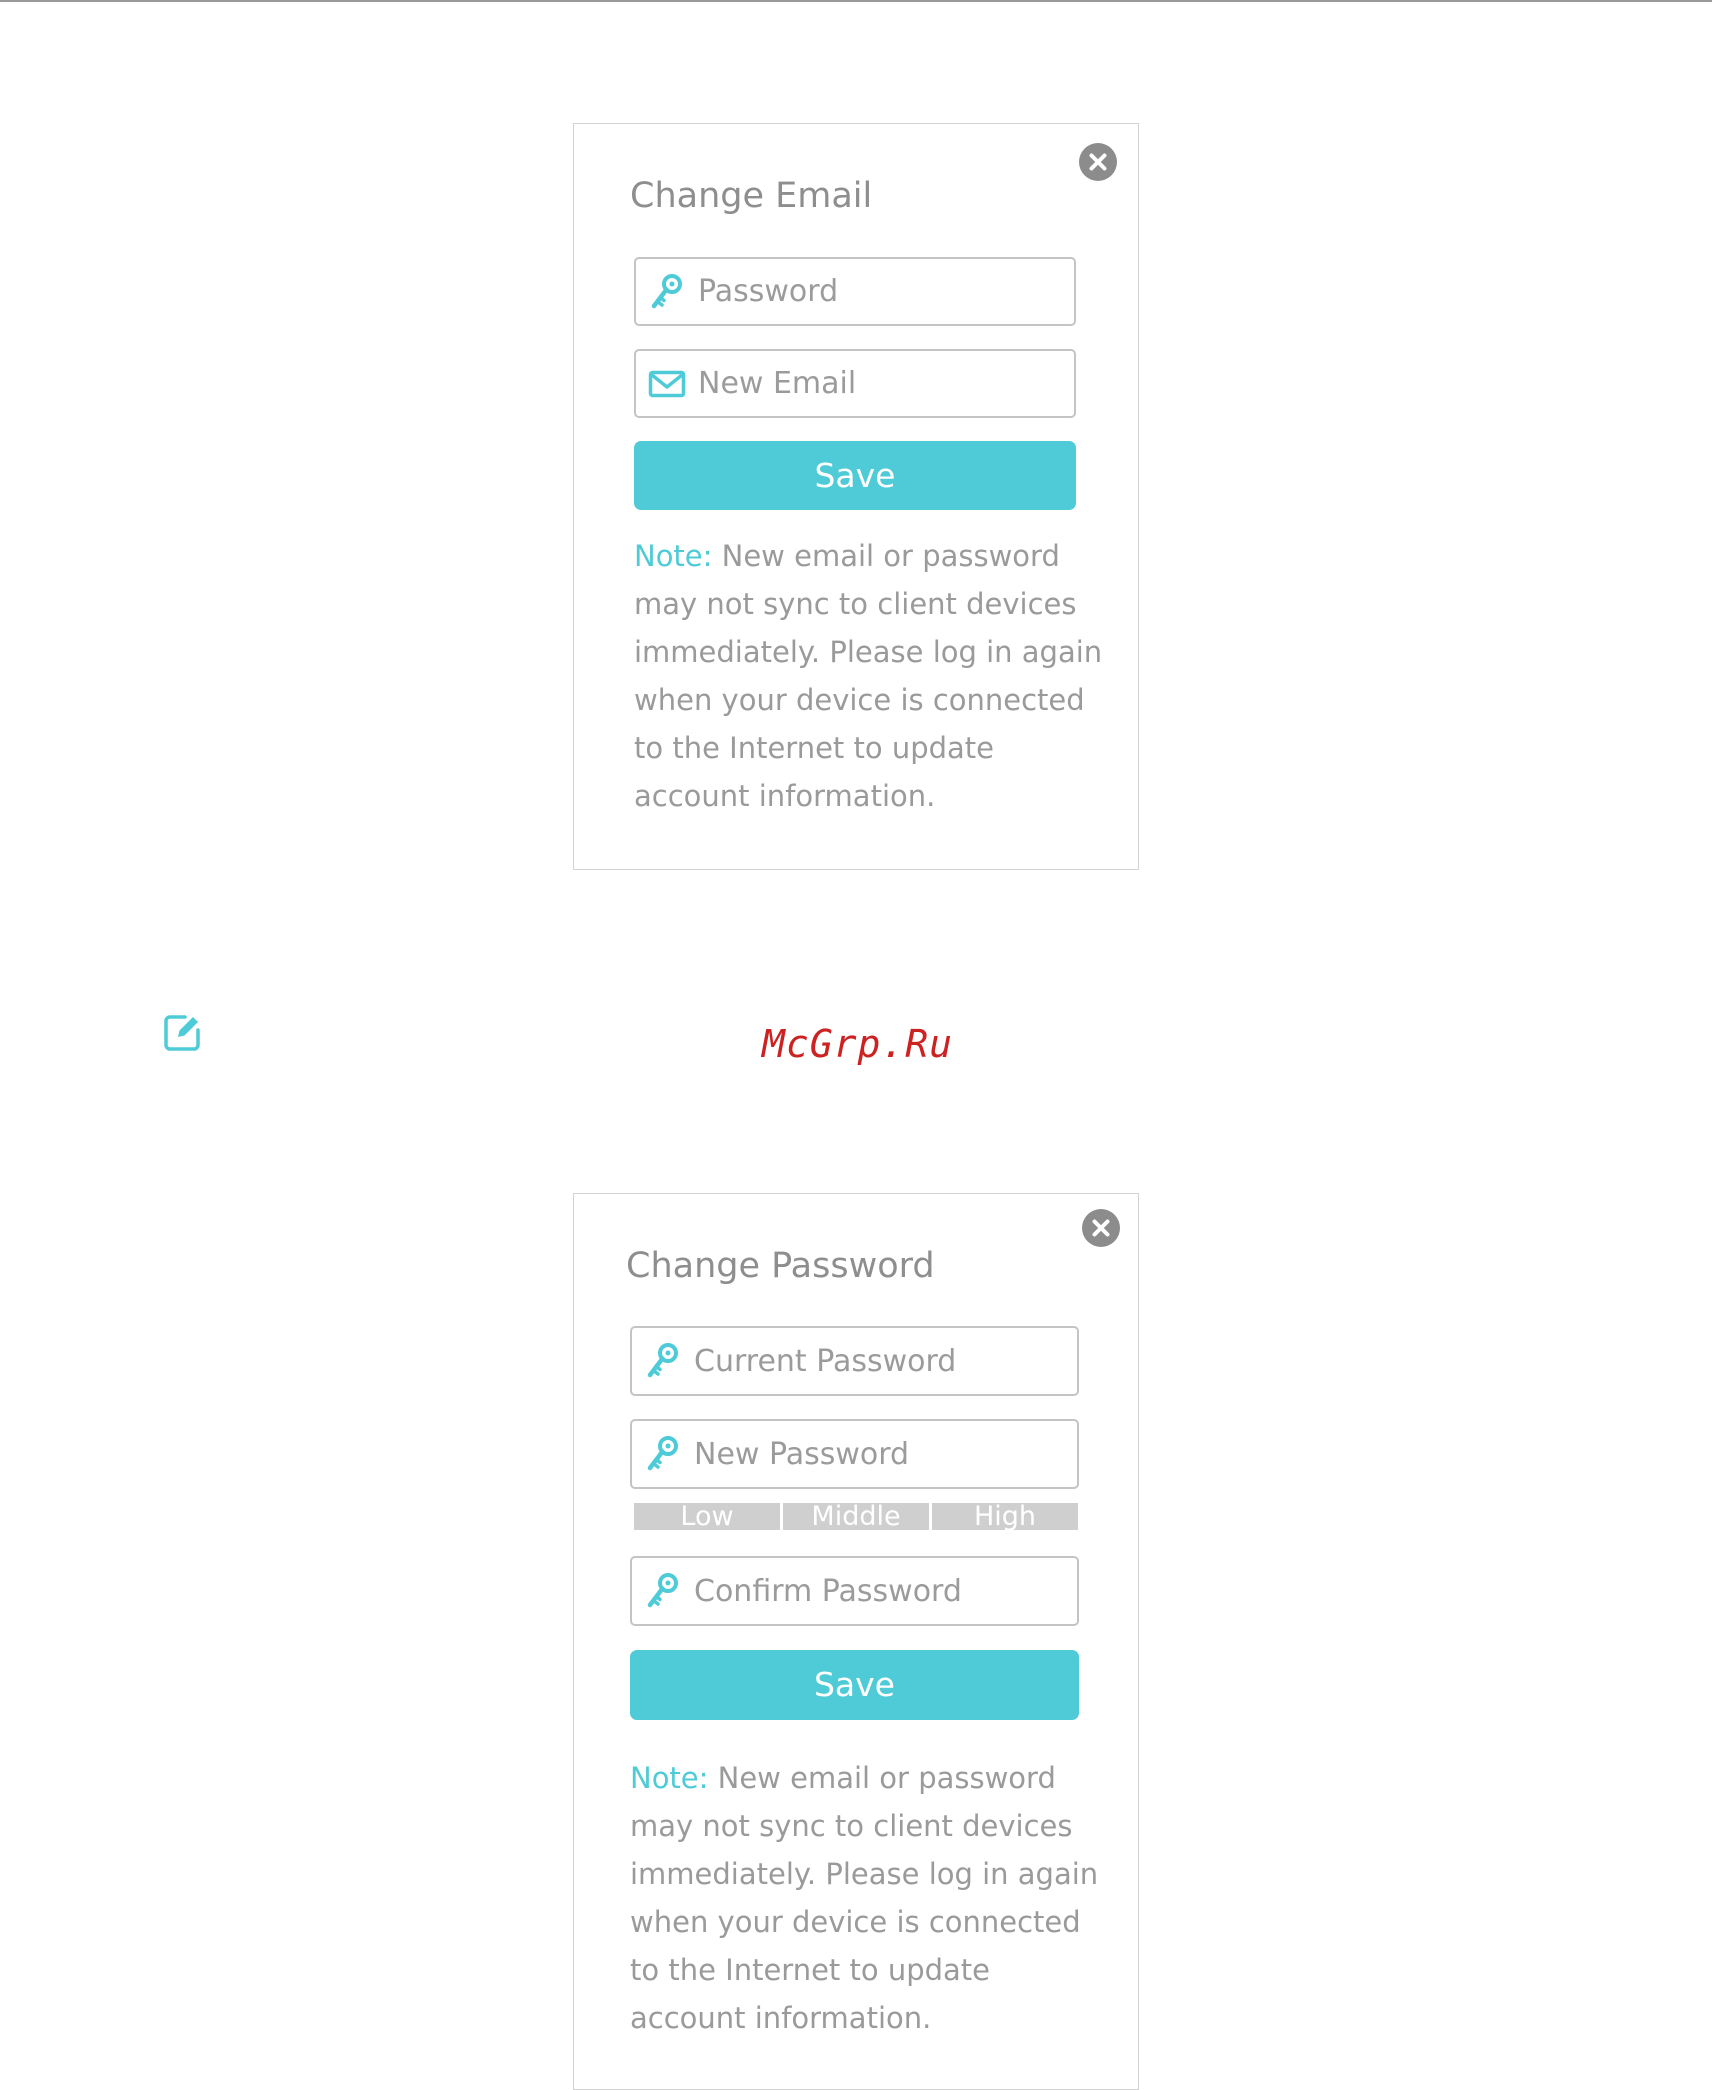 The height and width of the screenshot is (2090, 1712). What do you see at coordinates (667, 384) in the screenshot?
I see `envelope-icon` at bounding box center [667, 384].